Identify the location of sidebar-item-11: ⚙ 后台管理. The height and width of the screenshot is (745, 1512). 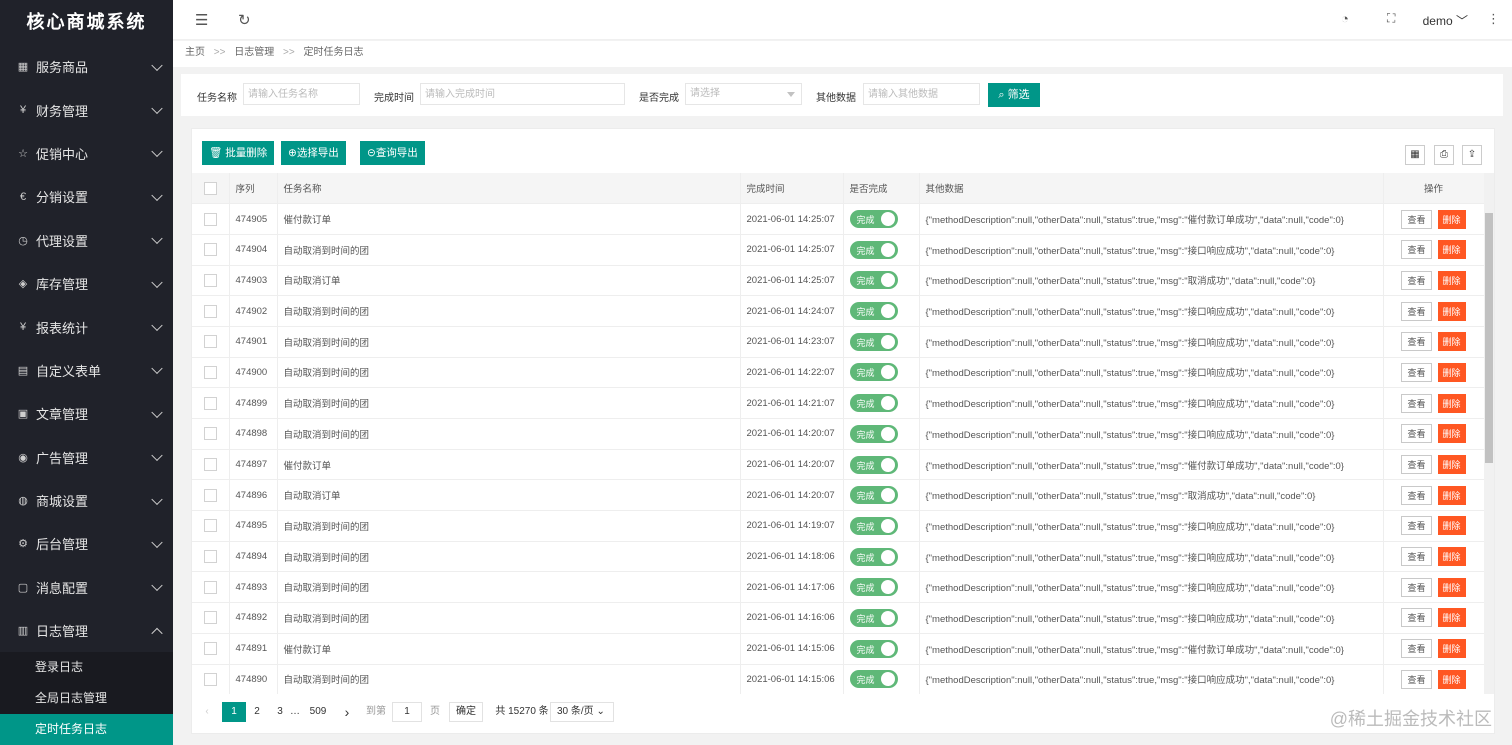
(86, 543).